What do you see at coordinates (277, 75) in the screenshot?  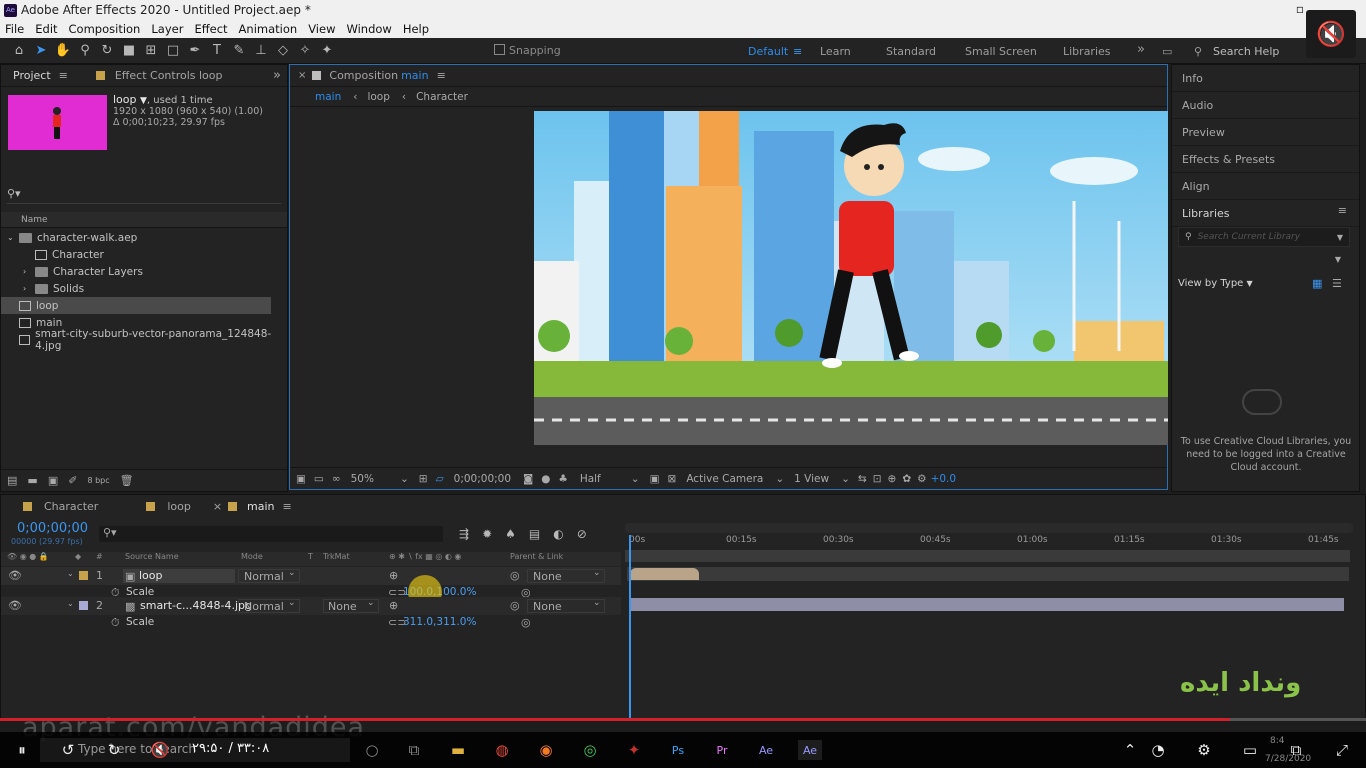 I see `panel-overflow-icon: »` at bounding box center [277, 75].